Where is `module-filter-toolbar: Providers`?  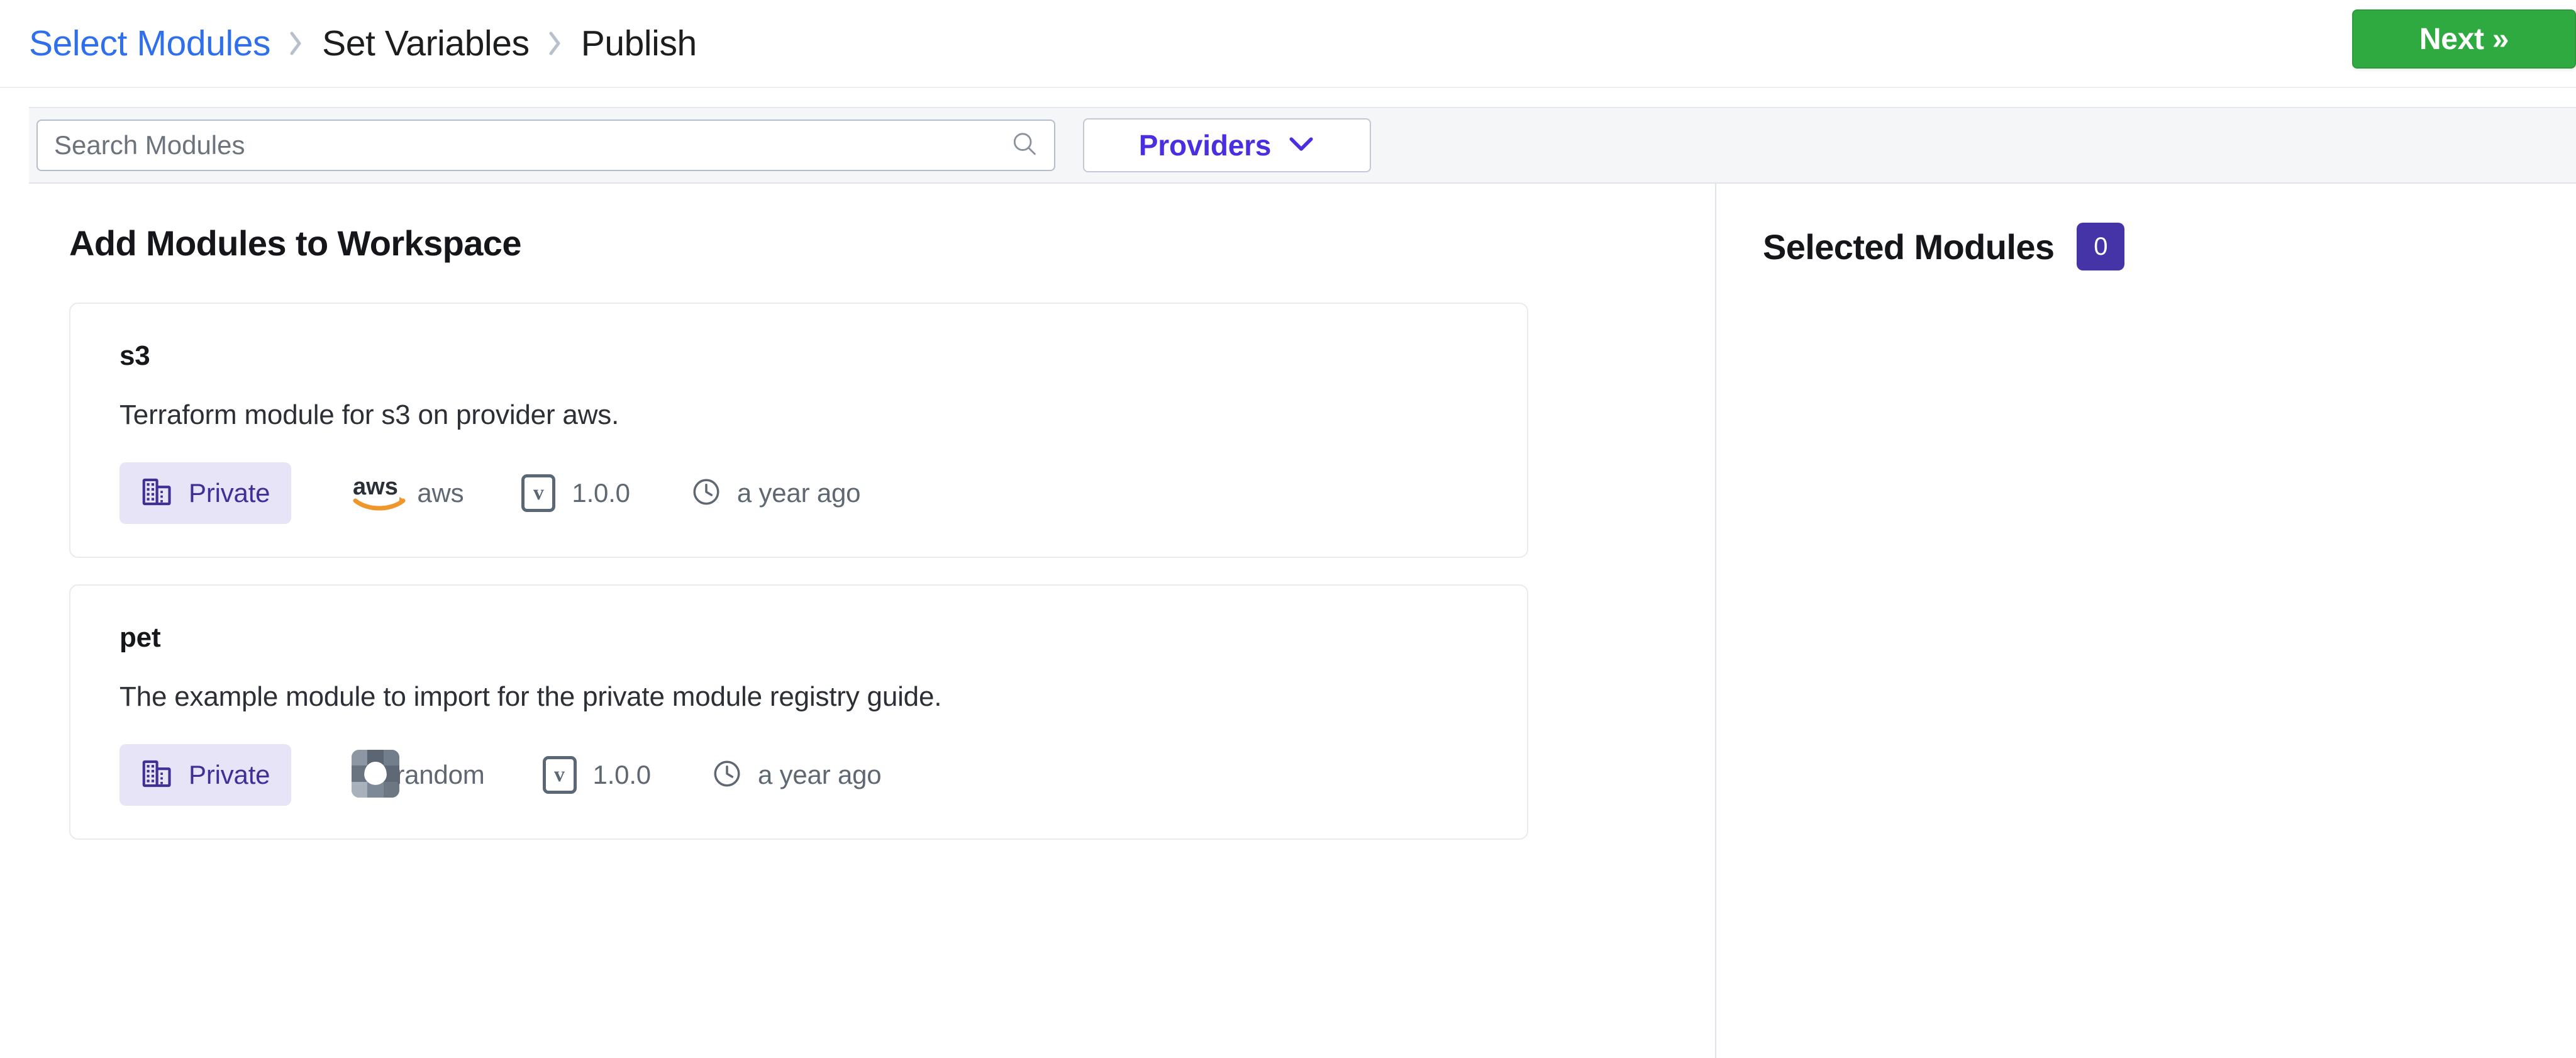 module-filter-toolbar: Providers is located at coordinates (1302, 145).